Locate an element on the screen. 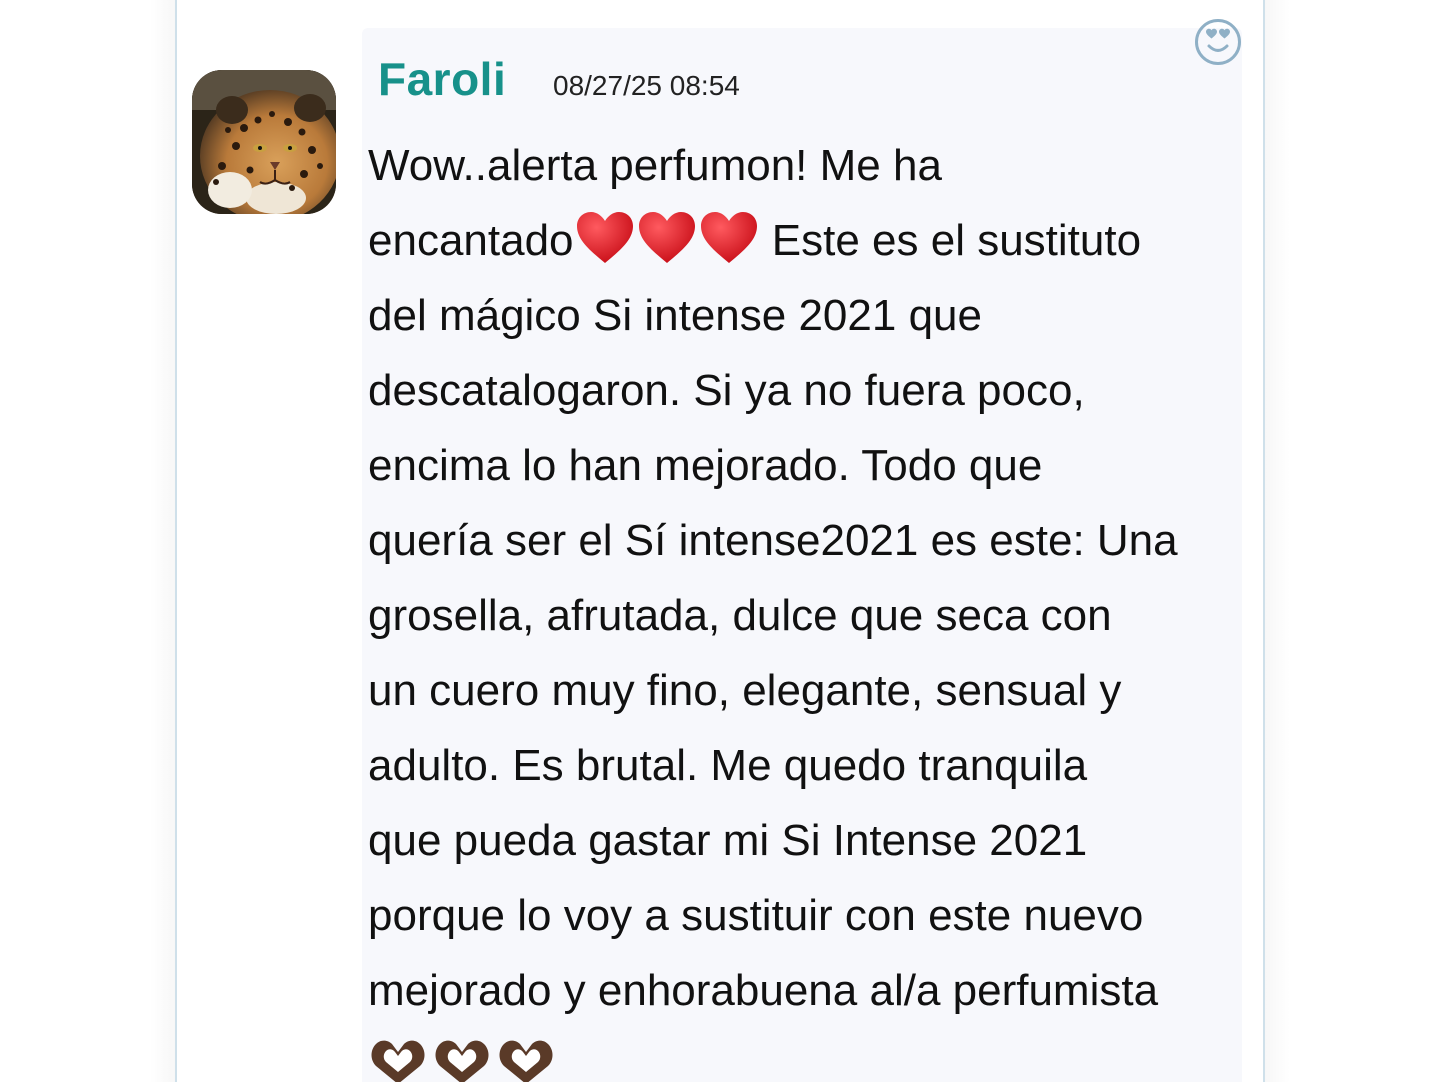 This screenshot has width=1442, height=1082. message-line: que pueda gastar mi Si Intense 2021 is located at coordinates (728, 840).